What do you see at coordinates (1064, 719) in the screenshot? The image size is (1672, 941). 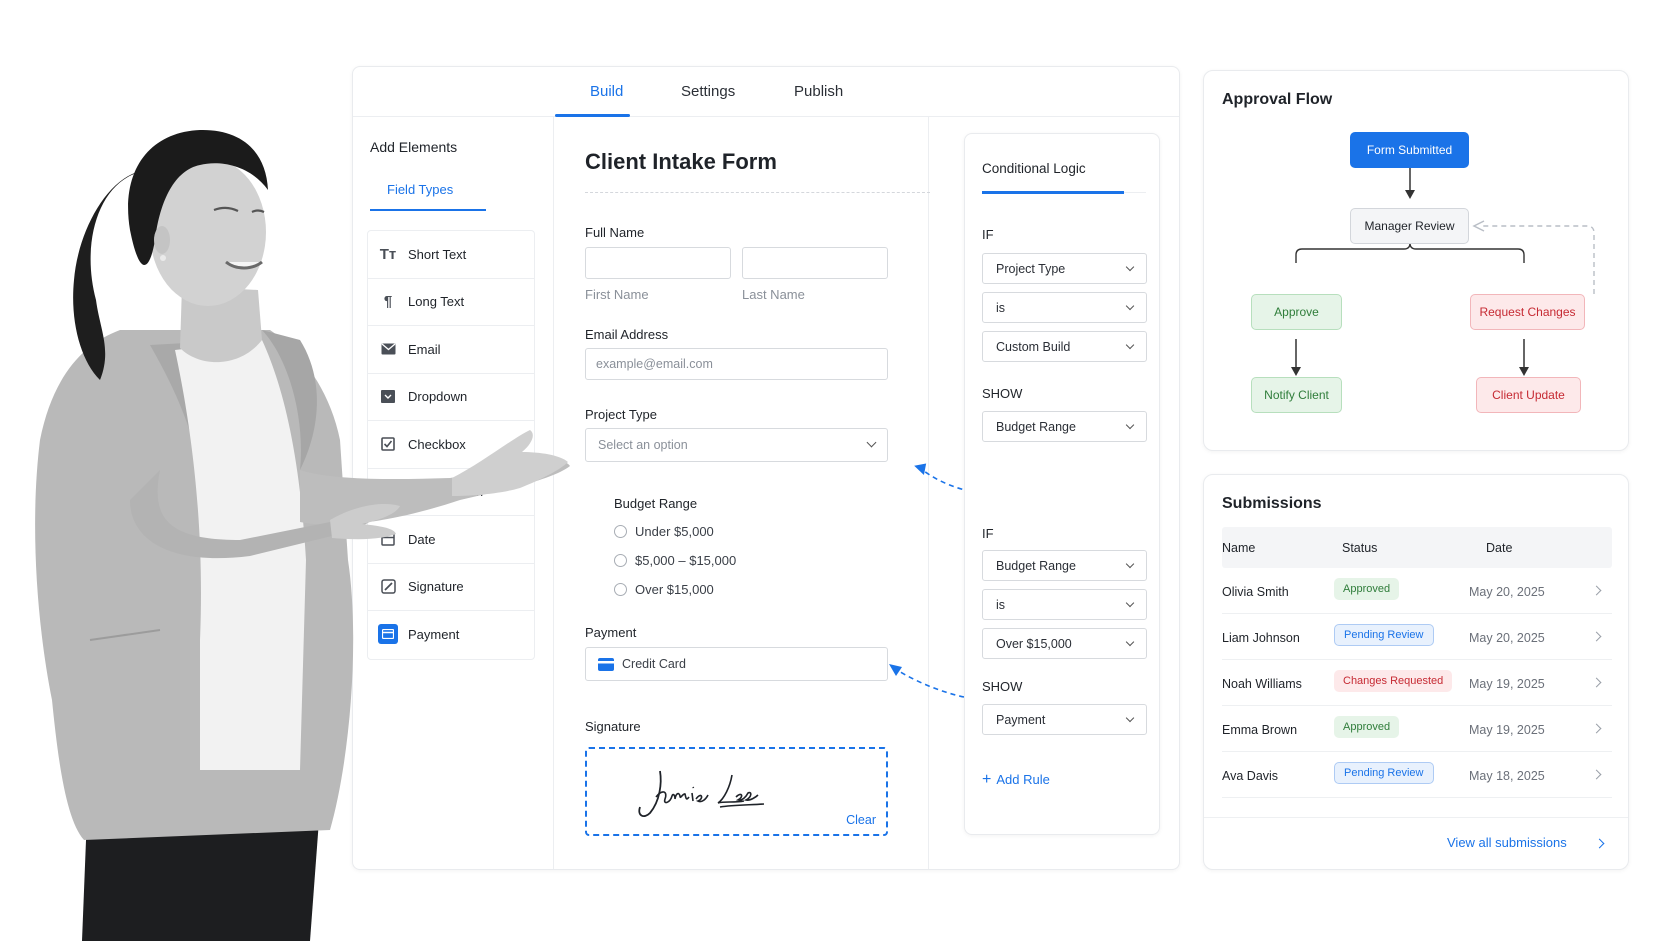 I see `rule2-show-select: Payment` at bounding box center [1064, 719].